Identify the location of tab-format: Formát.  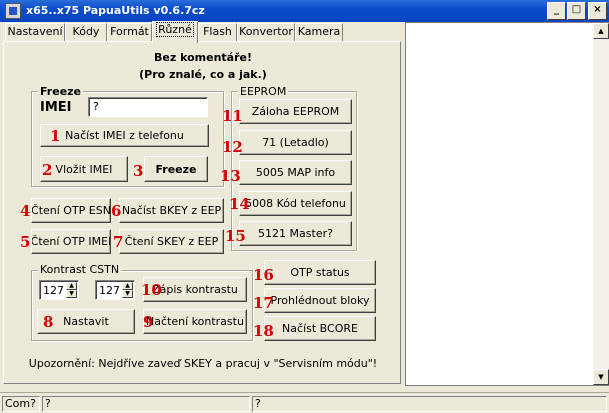
(129, 32).